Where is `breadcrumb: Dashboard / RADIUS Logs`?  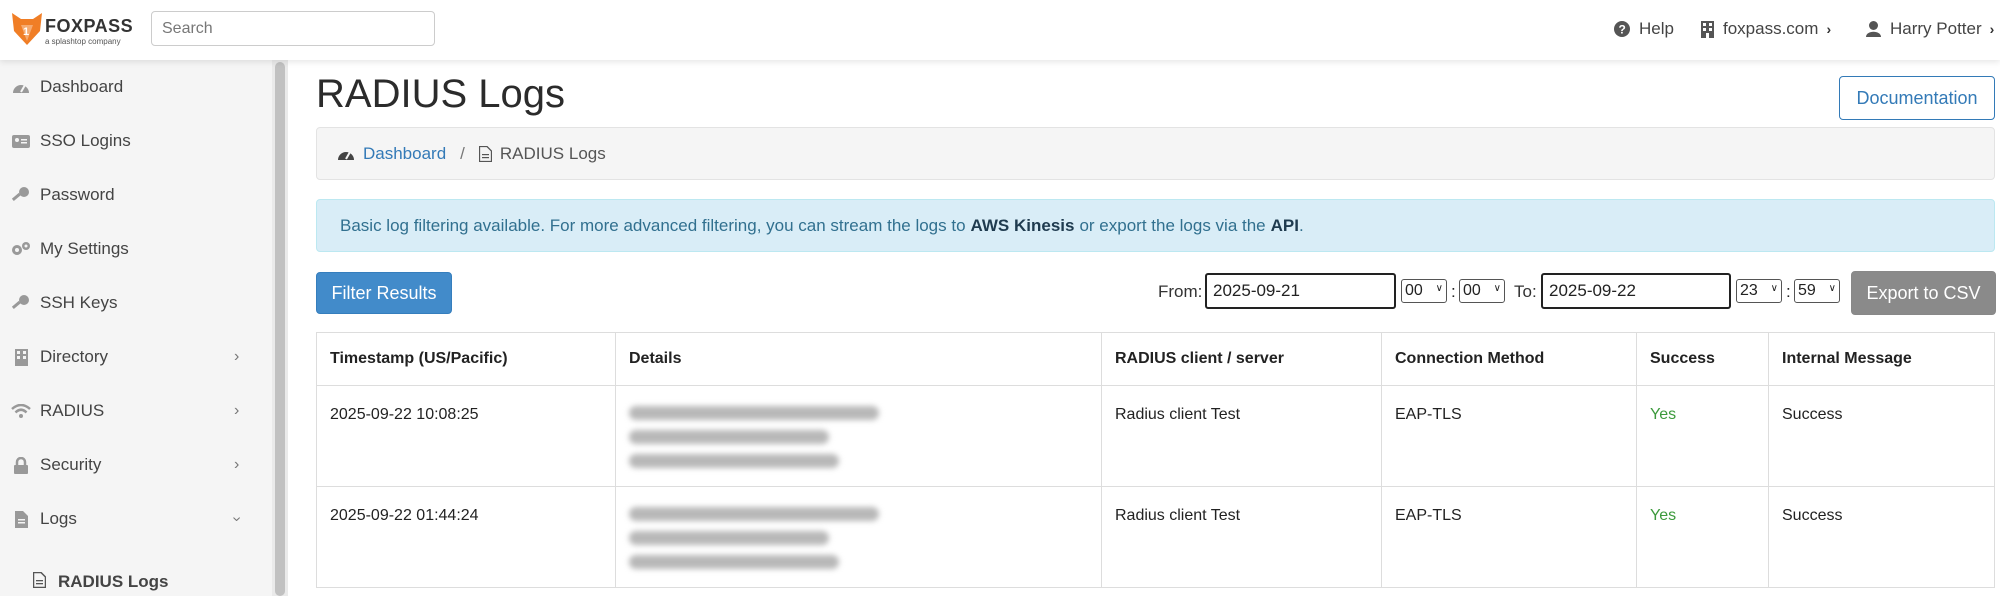 breadcrumb: Dashboard / RADIUS Logs is located at coordinates (1155, 153).